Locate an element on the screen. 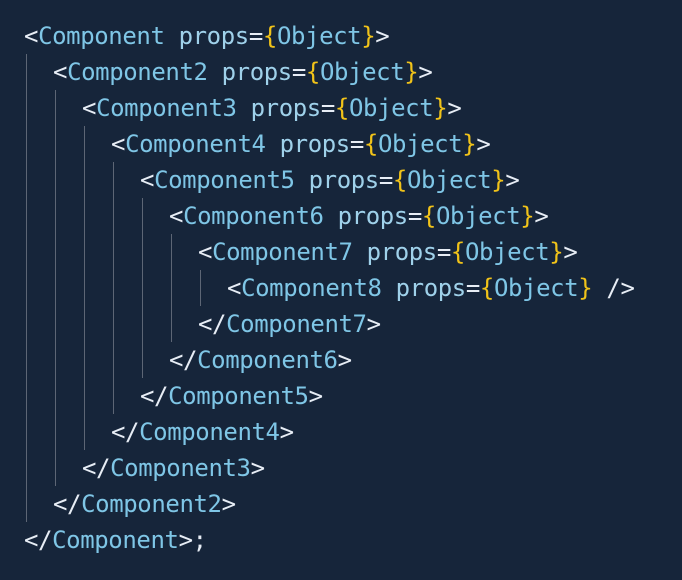 This screenshot has width=682, height=580. code-line: </Component2> is located at coordinates (144, 504).